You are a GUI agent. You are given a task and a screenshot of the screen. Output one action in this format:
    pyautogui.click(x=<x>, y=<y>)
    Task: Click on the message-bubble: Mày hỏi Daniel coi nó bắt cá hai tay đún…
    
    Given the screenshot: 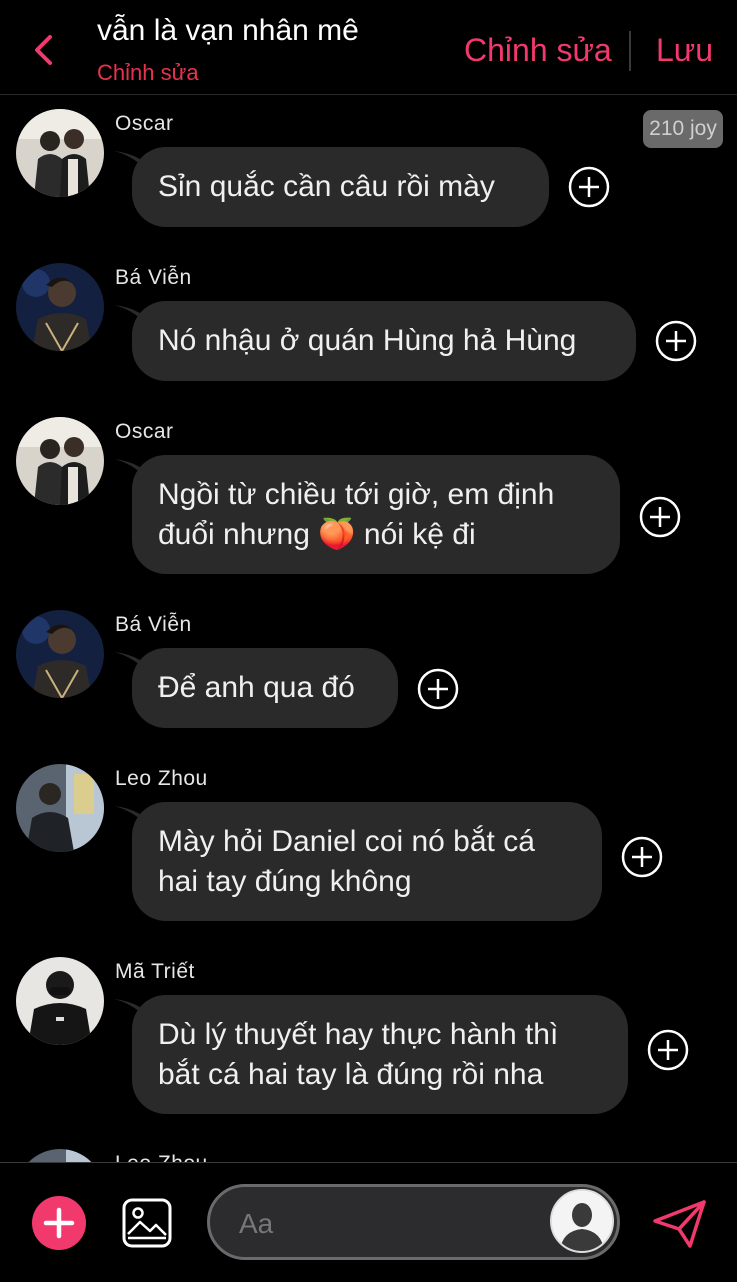 What is the action you would take?
    pyautogui.click(x=367, y=861)
    